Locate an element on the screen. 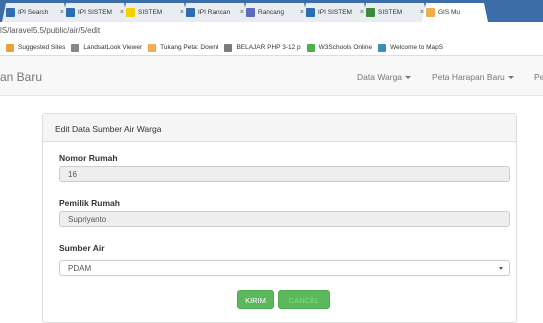 This screenshot has height=323, width=543. cancel-button: CANCEL is located at coordinates (304, 299).